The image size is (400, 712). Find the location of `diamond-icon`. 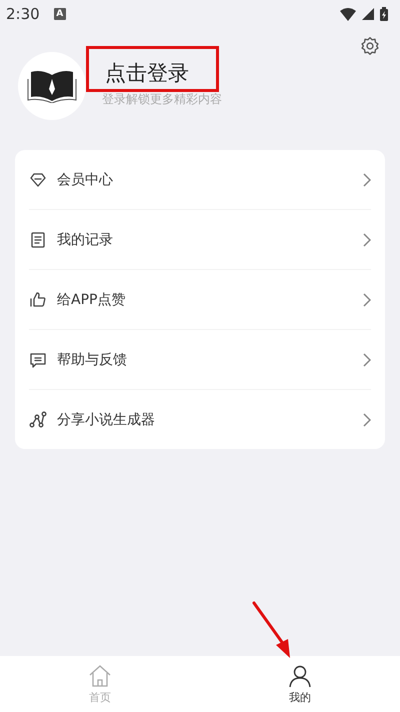

diamond-icon is located at coordinates (38, 179).